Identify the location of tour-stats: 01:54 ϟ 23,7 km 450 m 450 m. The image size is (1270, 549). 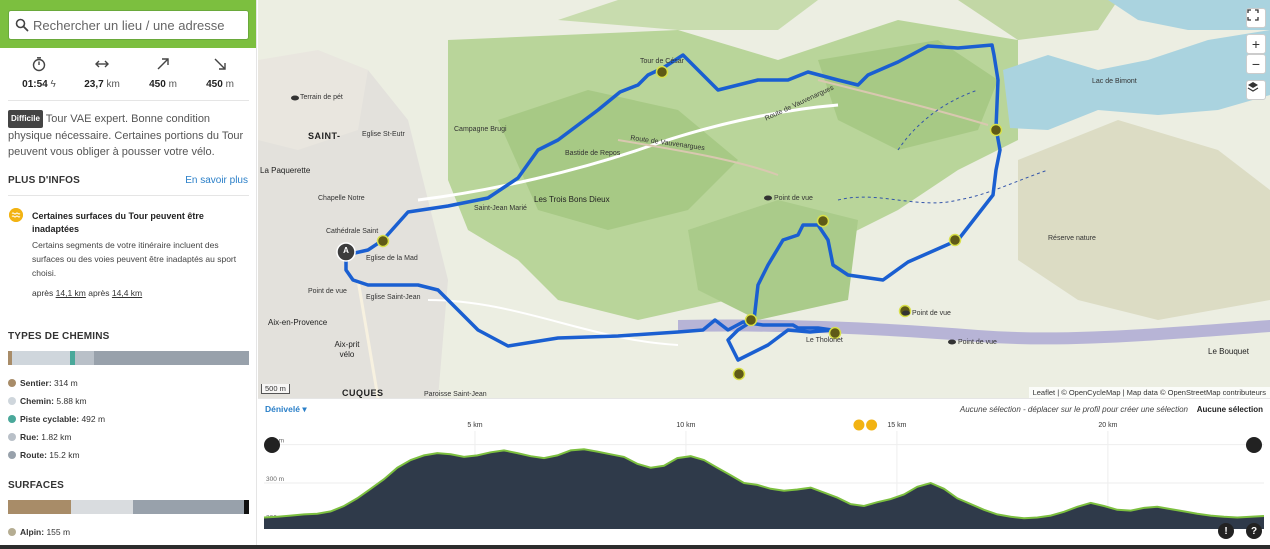
(128, 75).